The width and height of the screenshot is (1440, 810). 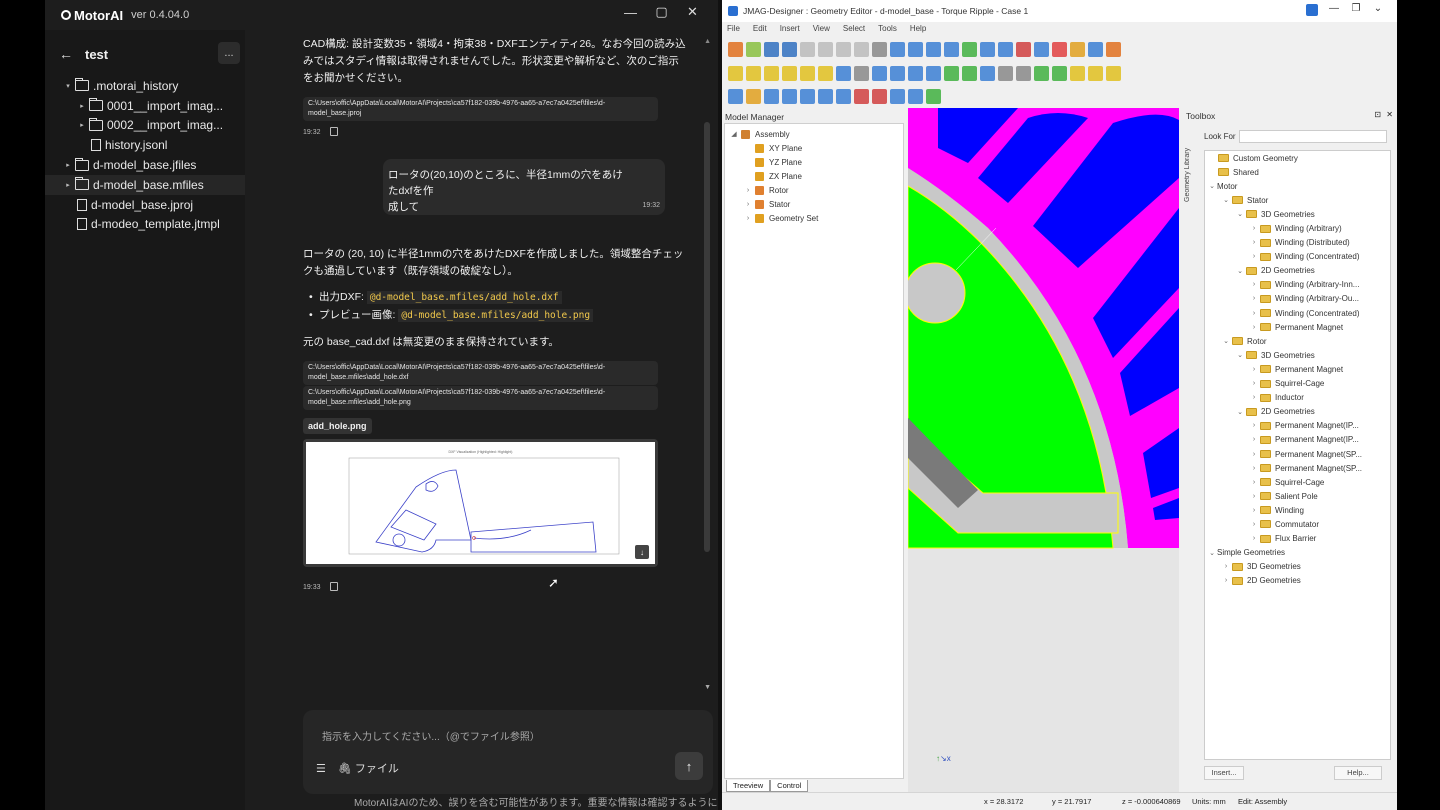 What do you see at coordinates (1297, 581) in the screenshot?
I see `toolbox-tree-item: › 2D Geometries` at bounding box center [1297, 581].